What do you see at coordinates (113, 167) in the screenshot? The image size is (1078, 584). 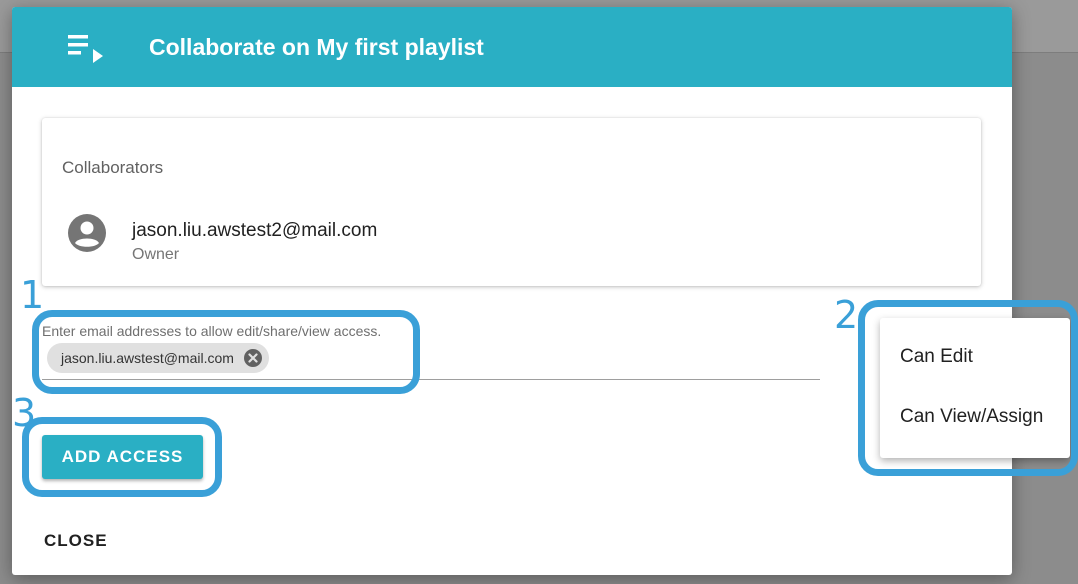 I see `collaborators-heading: Collaborators` at bounding box center [113, 167].